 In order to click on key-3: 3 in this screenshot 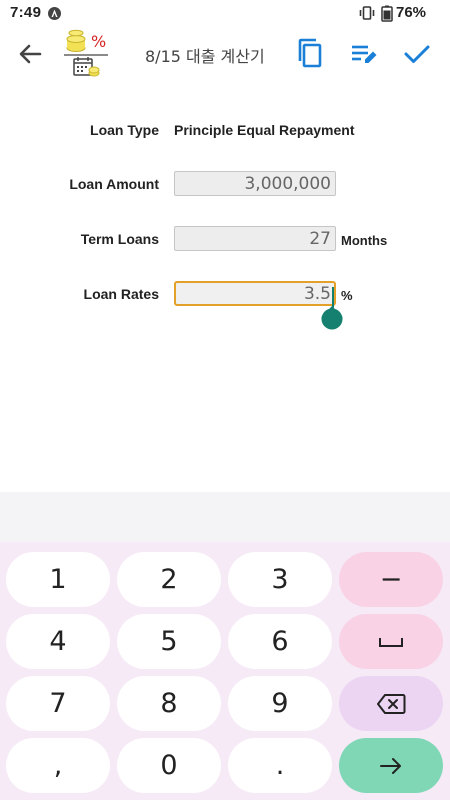, I will do `click(280, 579)`.